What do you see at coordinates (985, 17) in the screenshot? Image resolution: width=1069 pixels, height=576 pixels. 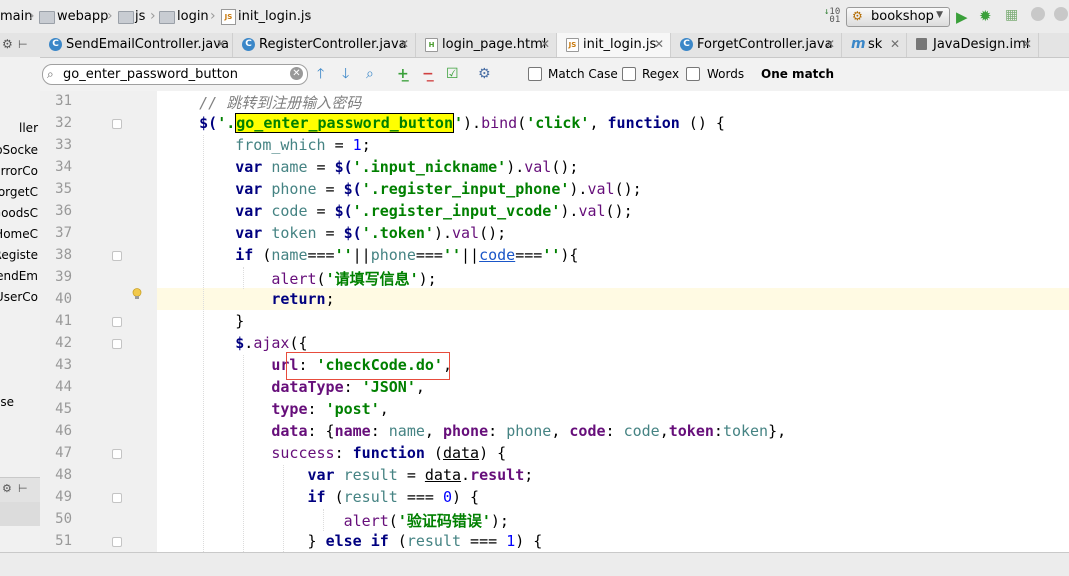 I see `debug-icon: ✹` at bounding box center [985, 17].